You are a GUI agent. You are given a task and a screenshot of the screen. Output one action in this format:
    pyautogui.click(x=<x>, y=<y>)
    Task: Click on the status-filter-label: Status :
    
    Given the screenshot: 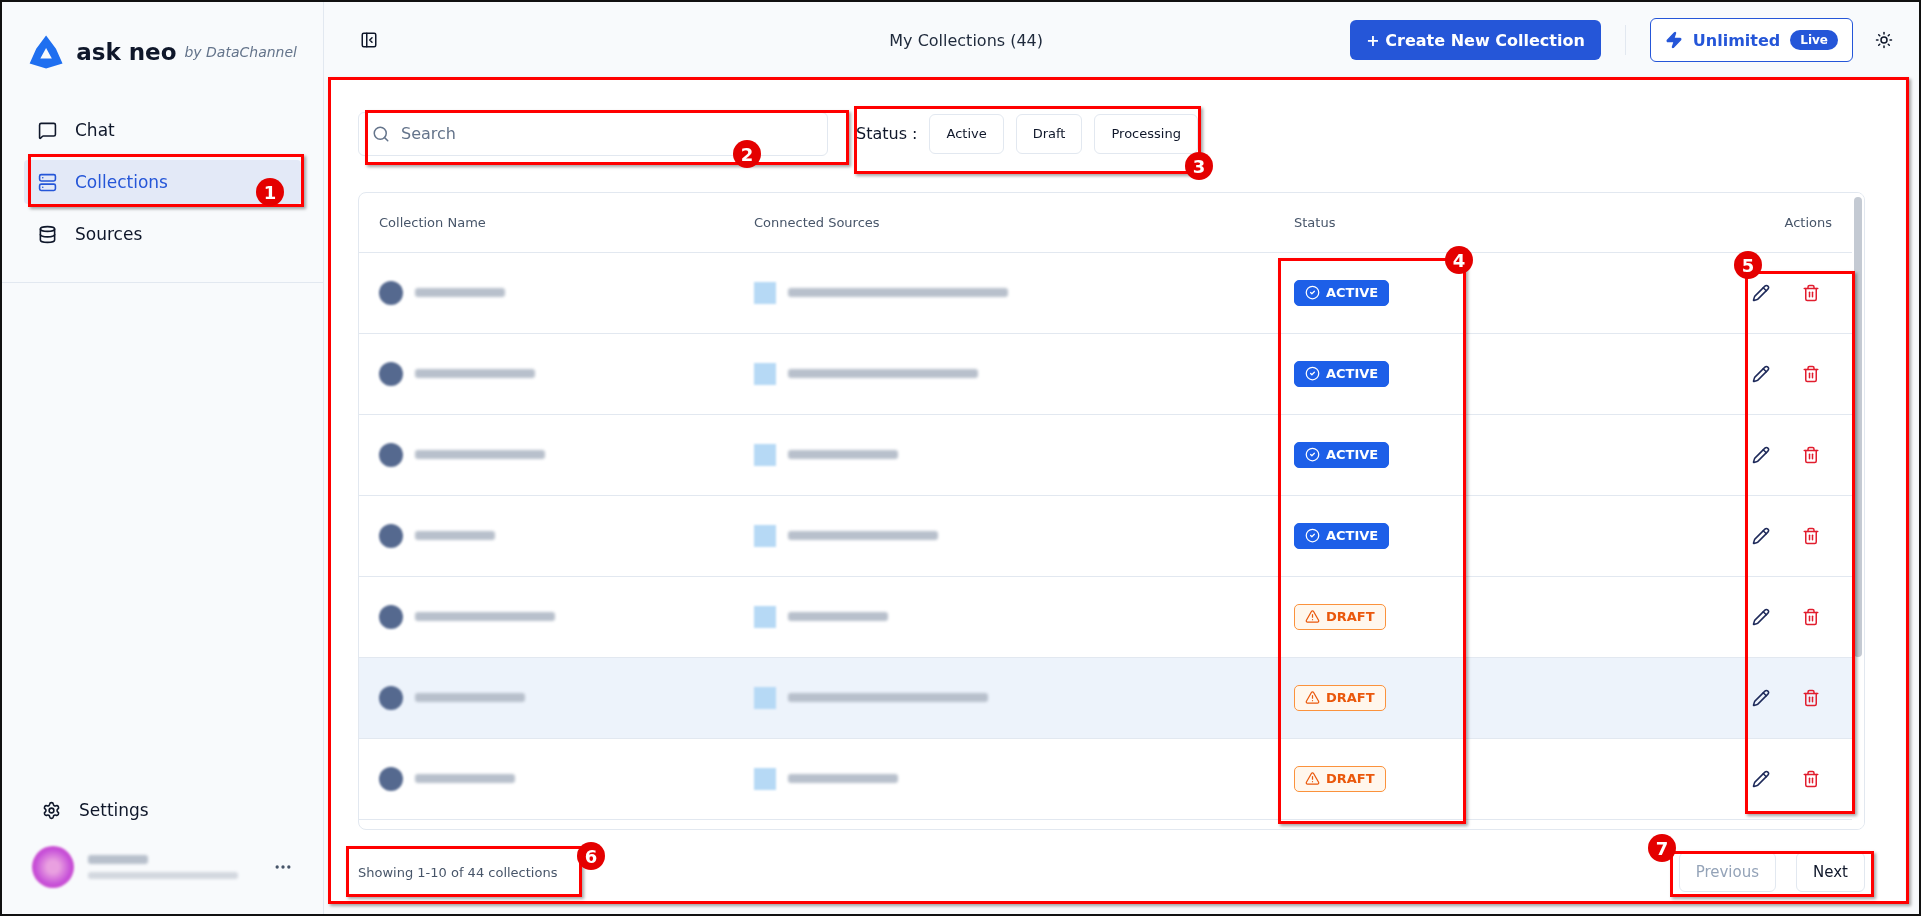 What is the action you would take?
    pyautogui.click(x=887, y=134)
    